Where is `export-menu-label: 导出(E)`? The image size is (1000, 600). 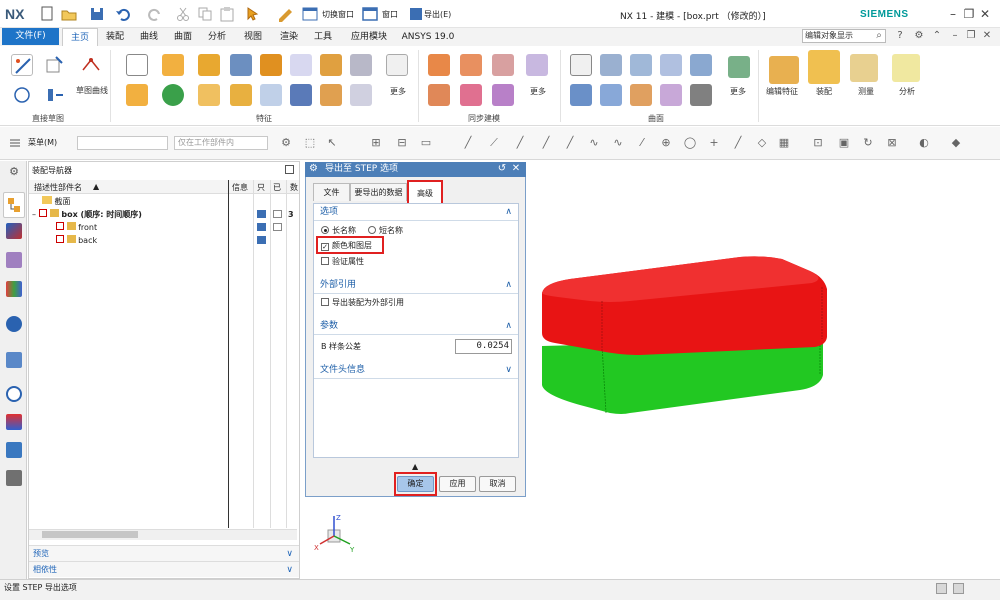
export-menu-label: 导出(E) is located at coordinates (437, 14).